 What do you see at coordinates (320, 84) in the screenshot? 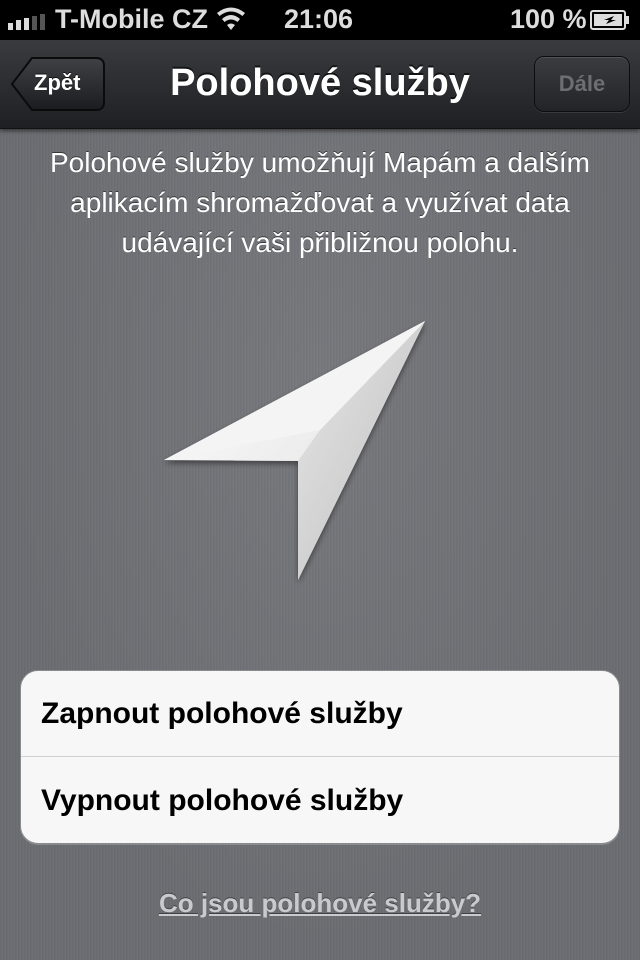
I see `navigation-bar: Zpět Polohové služby Dále` at bounding box center [320, 84].